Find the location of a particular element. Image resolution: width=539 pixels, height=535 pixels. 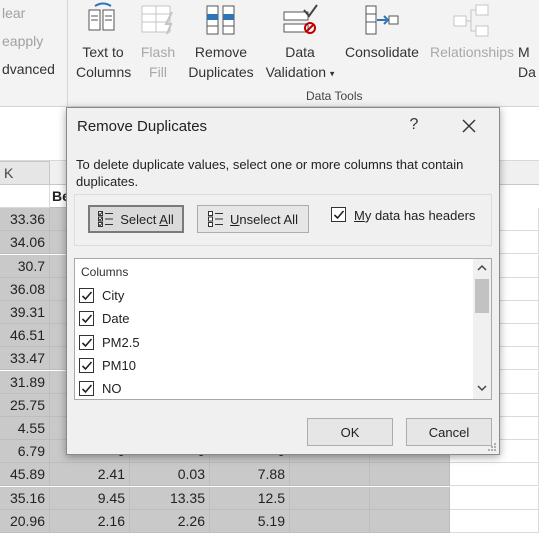

column-list-item: Date is located at coordinates (274, 319).